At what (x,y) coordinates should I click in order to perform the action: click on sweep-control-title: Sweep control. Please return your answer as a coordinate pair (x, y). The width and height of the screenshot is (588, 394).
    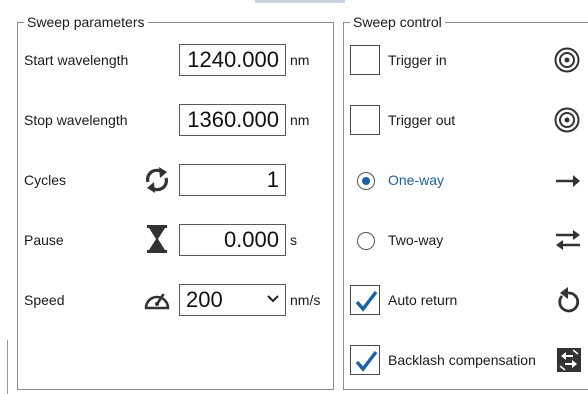
    Looking at the image, I should click on (397, 22).